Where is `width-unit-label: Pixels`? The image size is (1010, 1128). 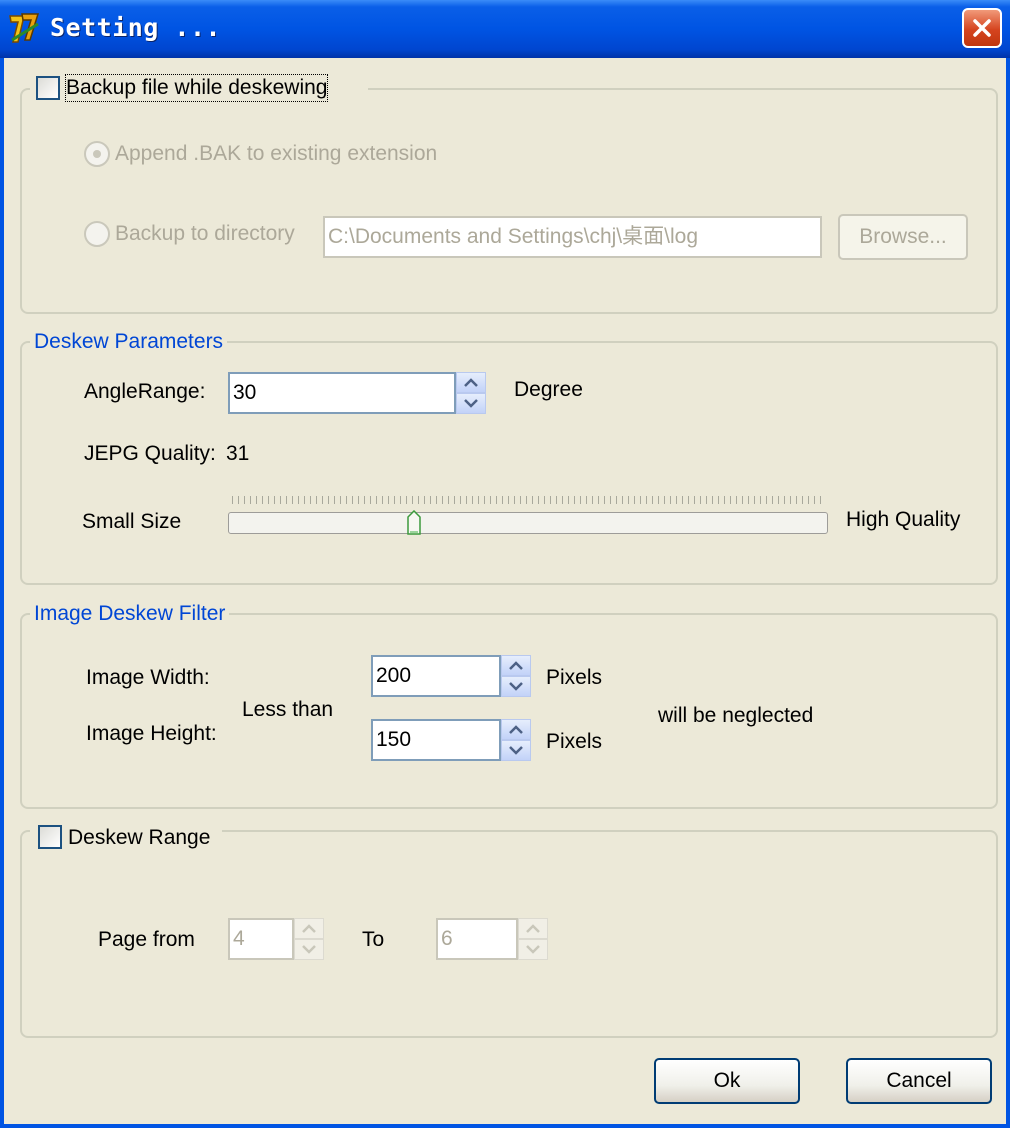
width-unit-label: Pixels is located at coordinates (574, 677).